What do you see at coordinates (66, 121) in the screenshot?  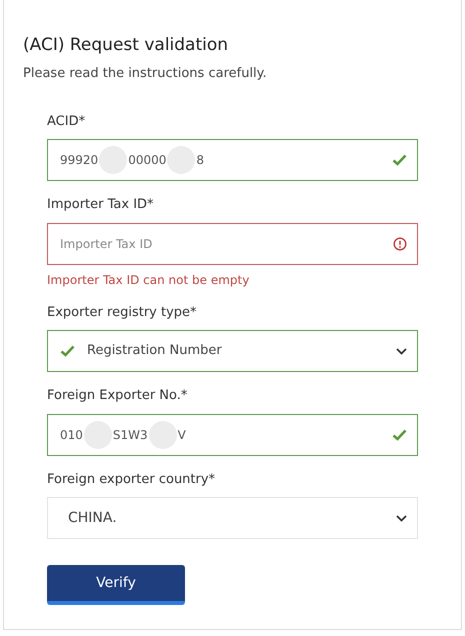 I see `field-label: ACID*` at bounding box center [66, 121].